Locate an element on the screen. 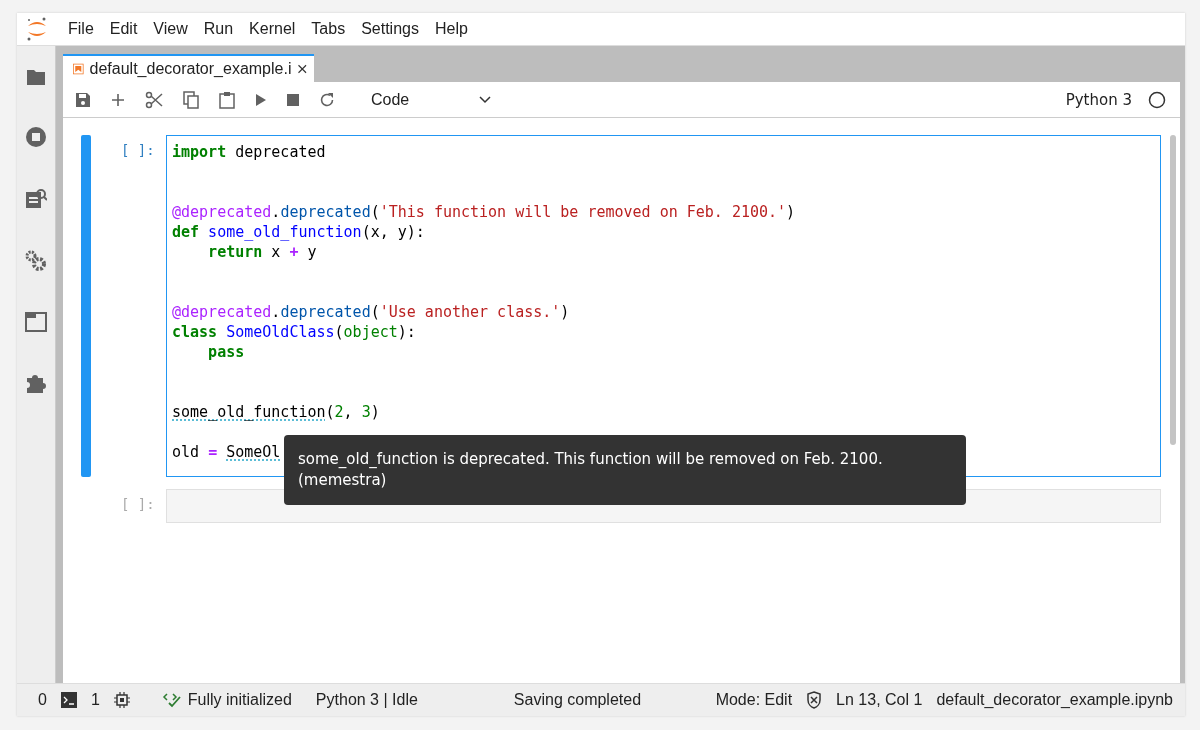 The height and width of the screenshot is (730, 1200). menu-item: Settings is located at coordinates (390, 29).